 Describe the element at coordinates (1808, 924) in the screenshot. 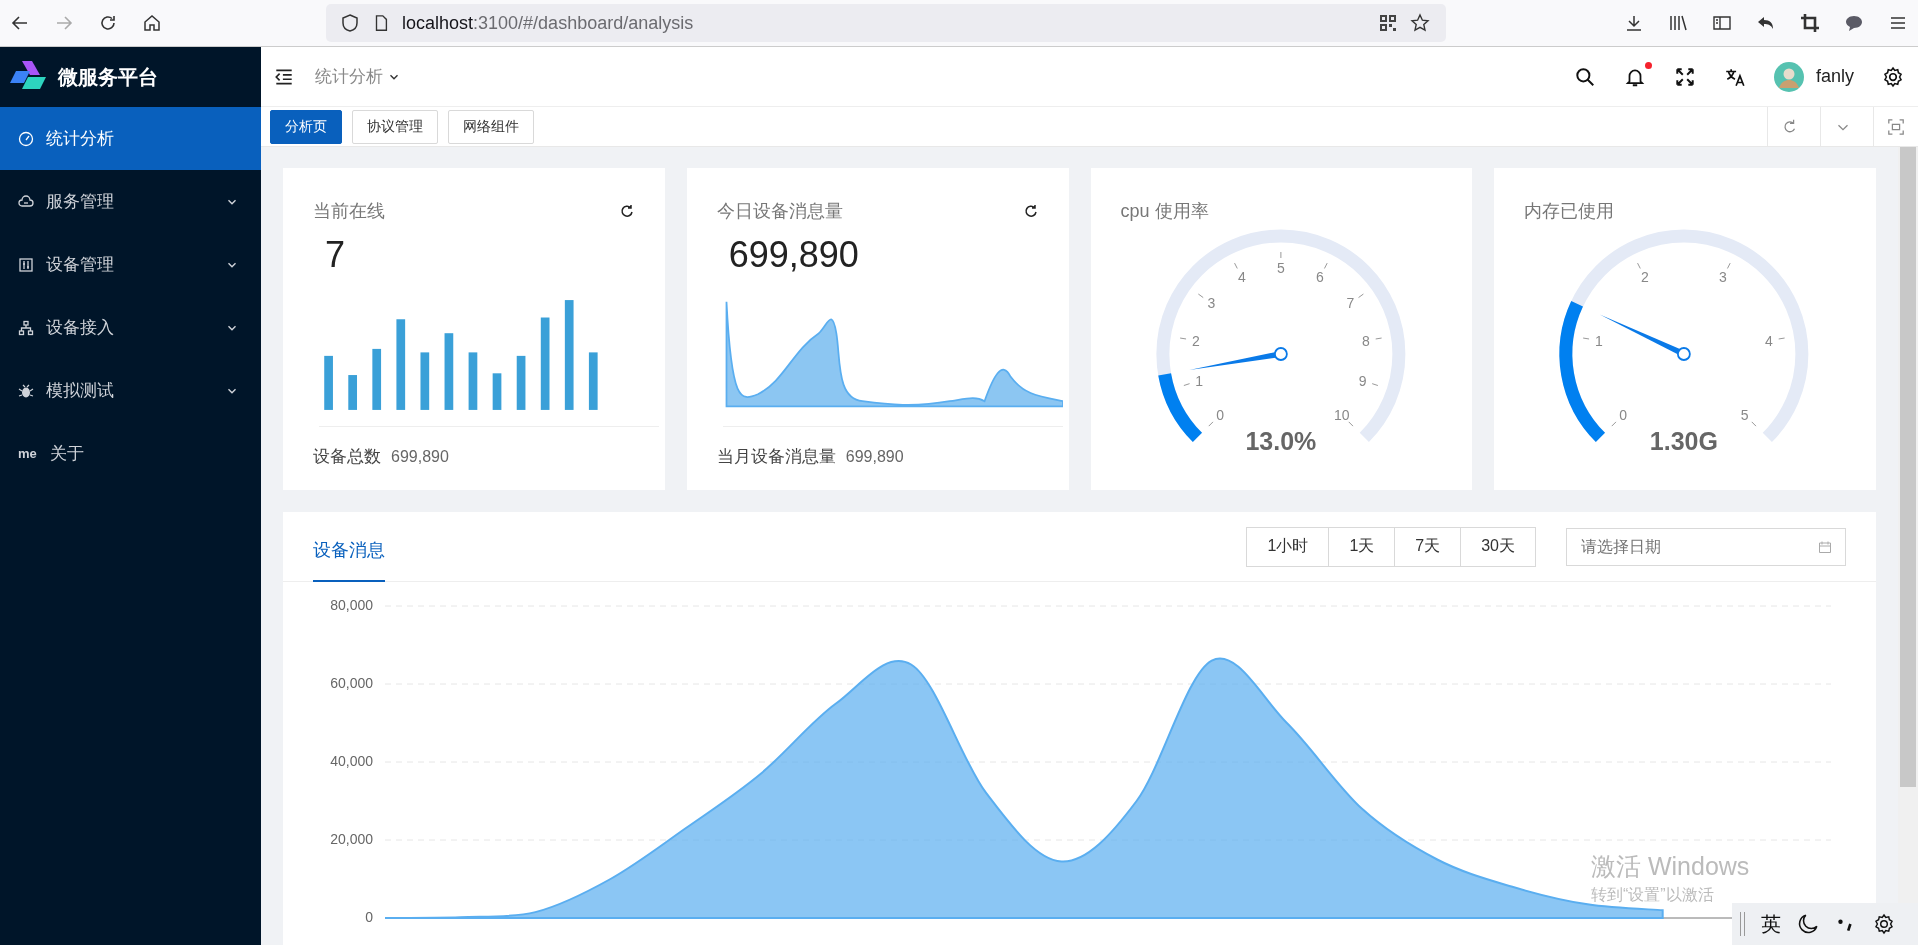

I see `moon-icon` at that location.